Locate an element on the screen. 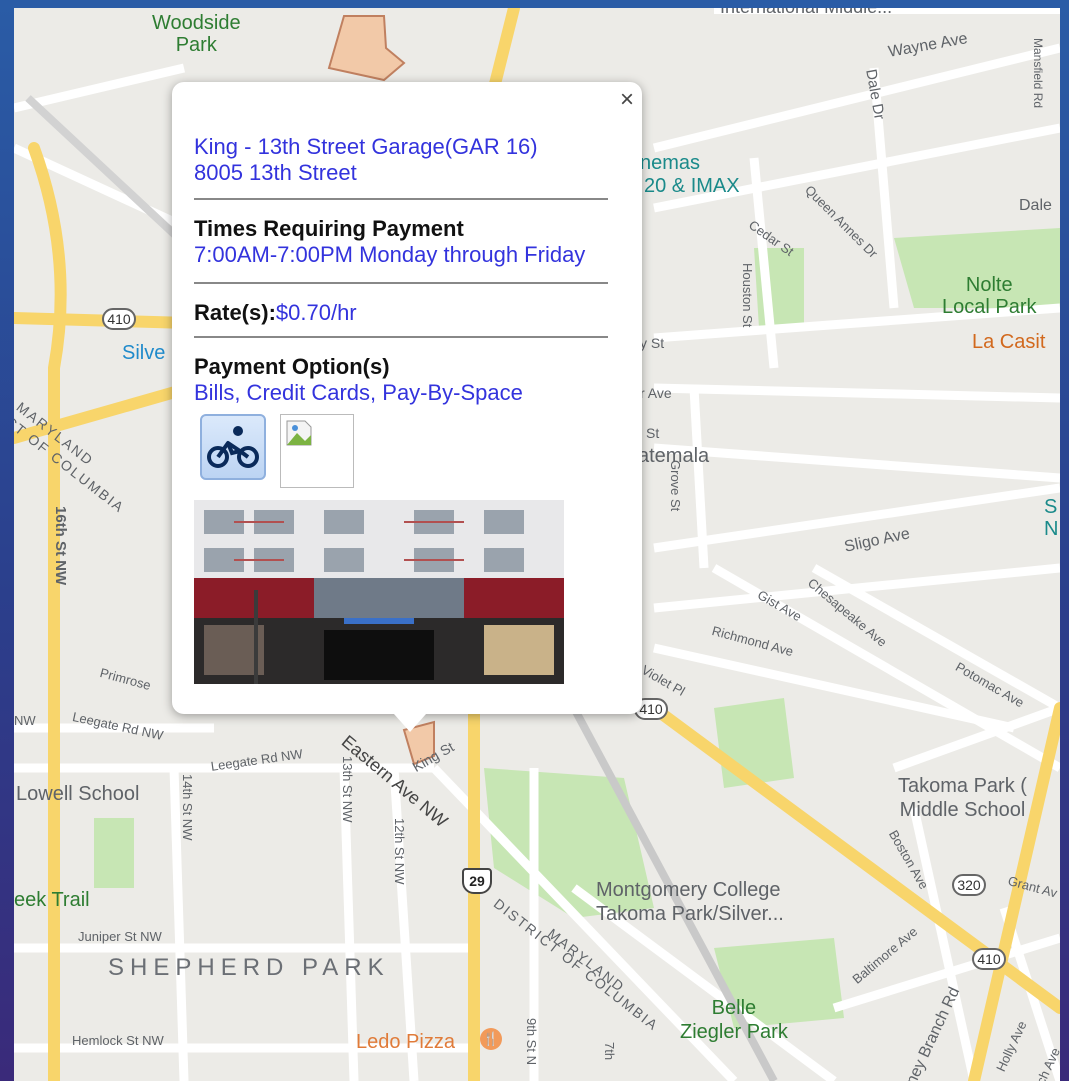  close-button: × is located at coordinates (627, 100).